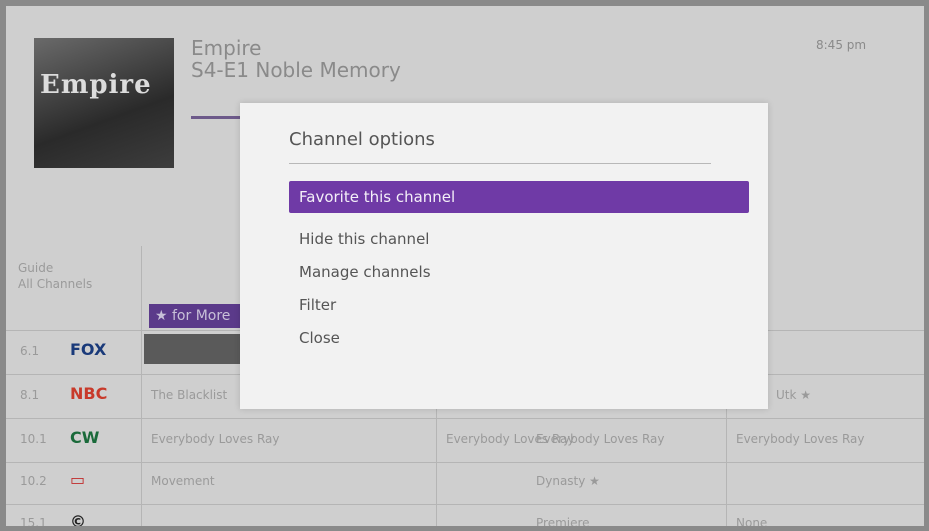  Describe the element at coordinates (751, 521) in the screenshot. I see `program-cell: None` at that location.